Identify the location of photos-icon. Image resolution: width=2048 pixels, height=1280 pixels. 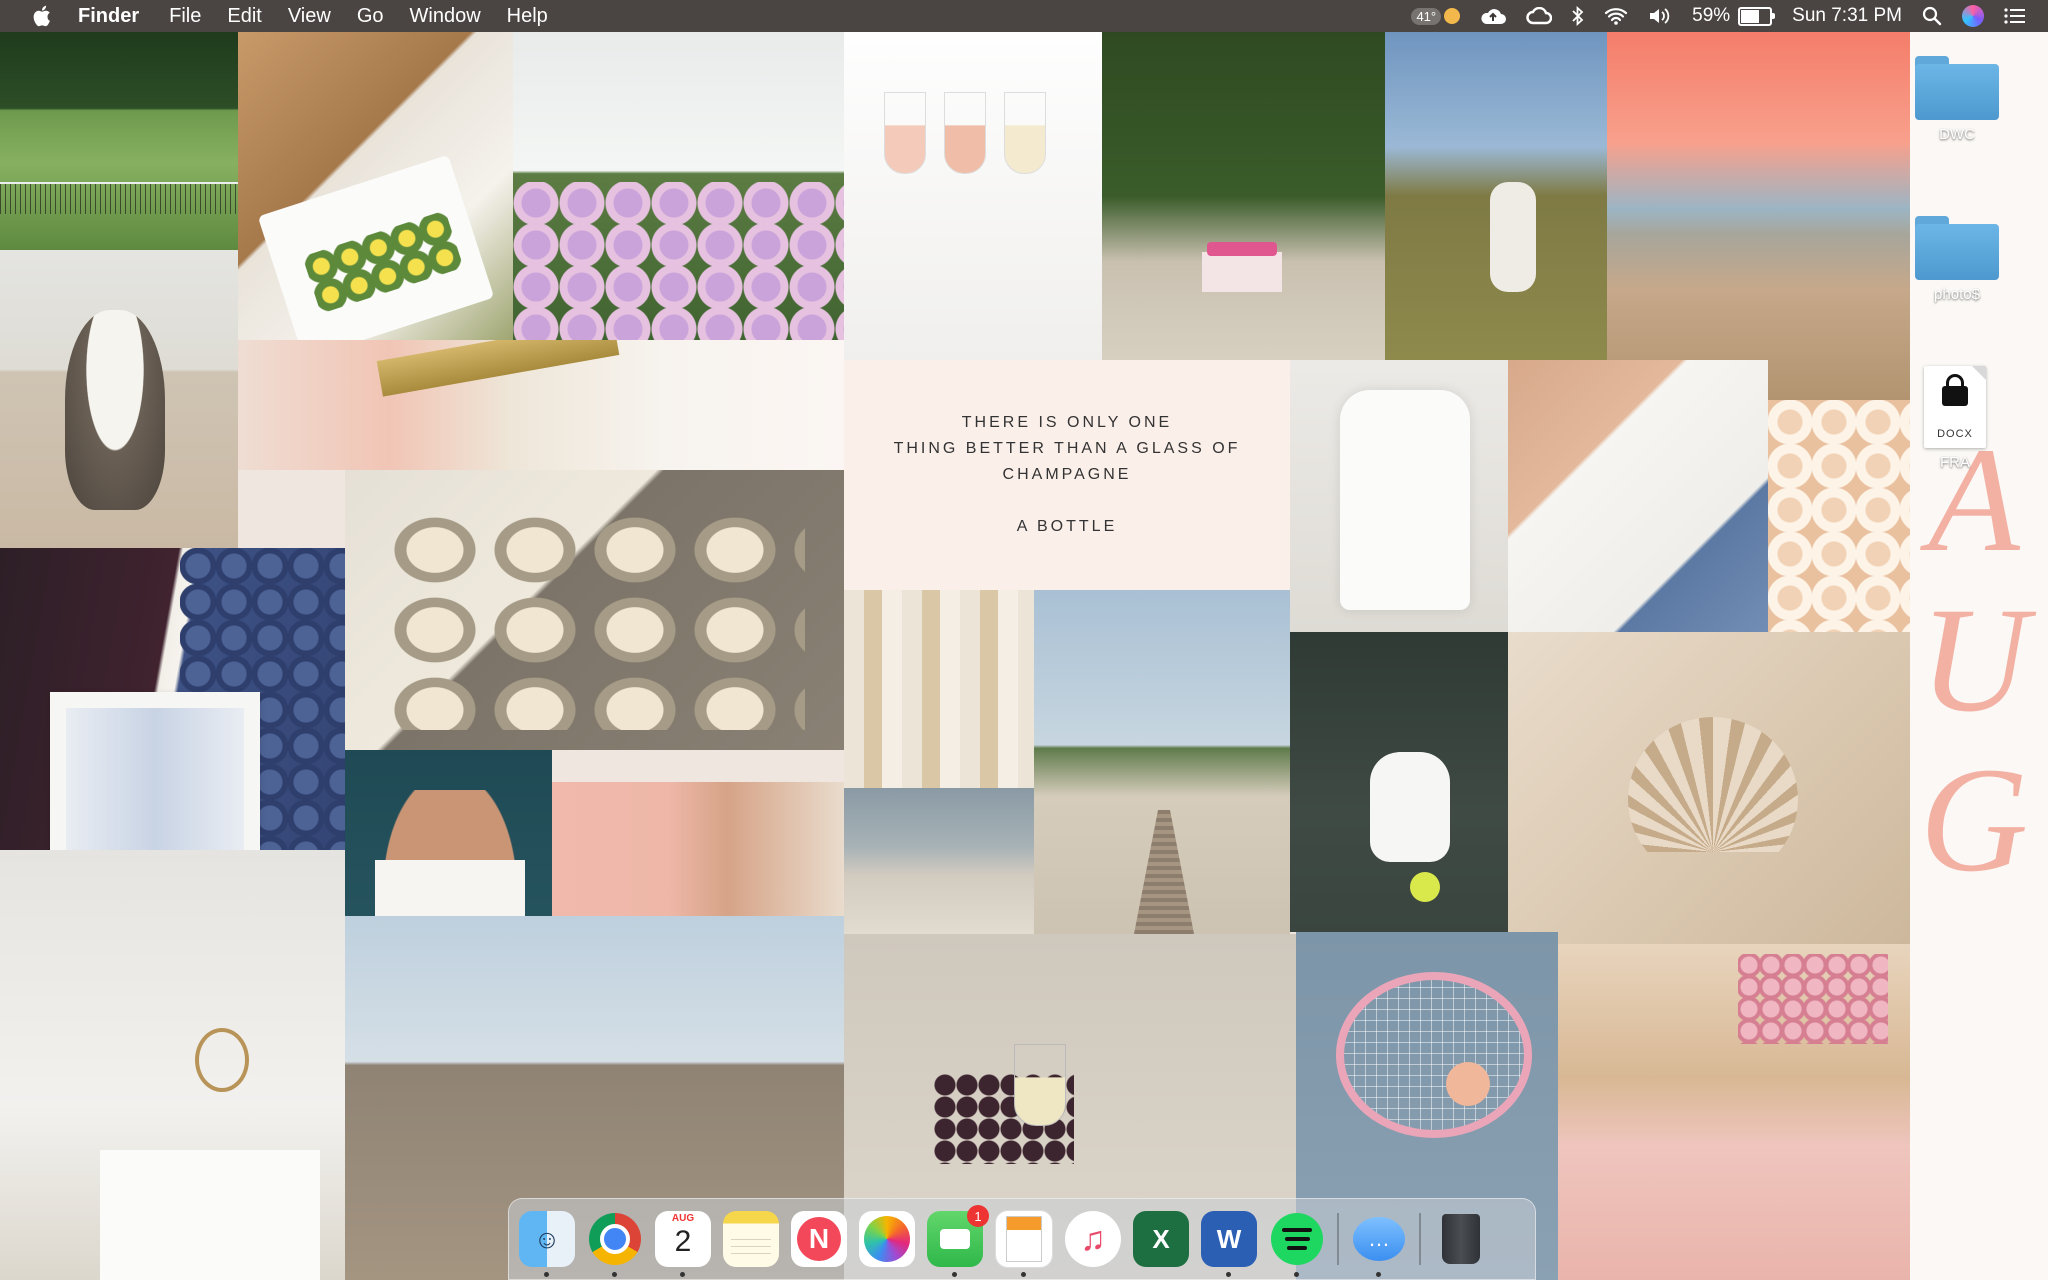
(887, 1239).